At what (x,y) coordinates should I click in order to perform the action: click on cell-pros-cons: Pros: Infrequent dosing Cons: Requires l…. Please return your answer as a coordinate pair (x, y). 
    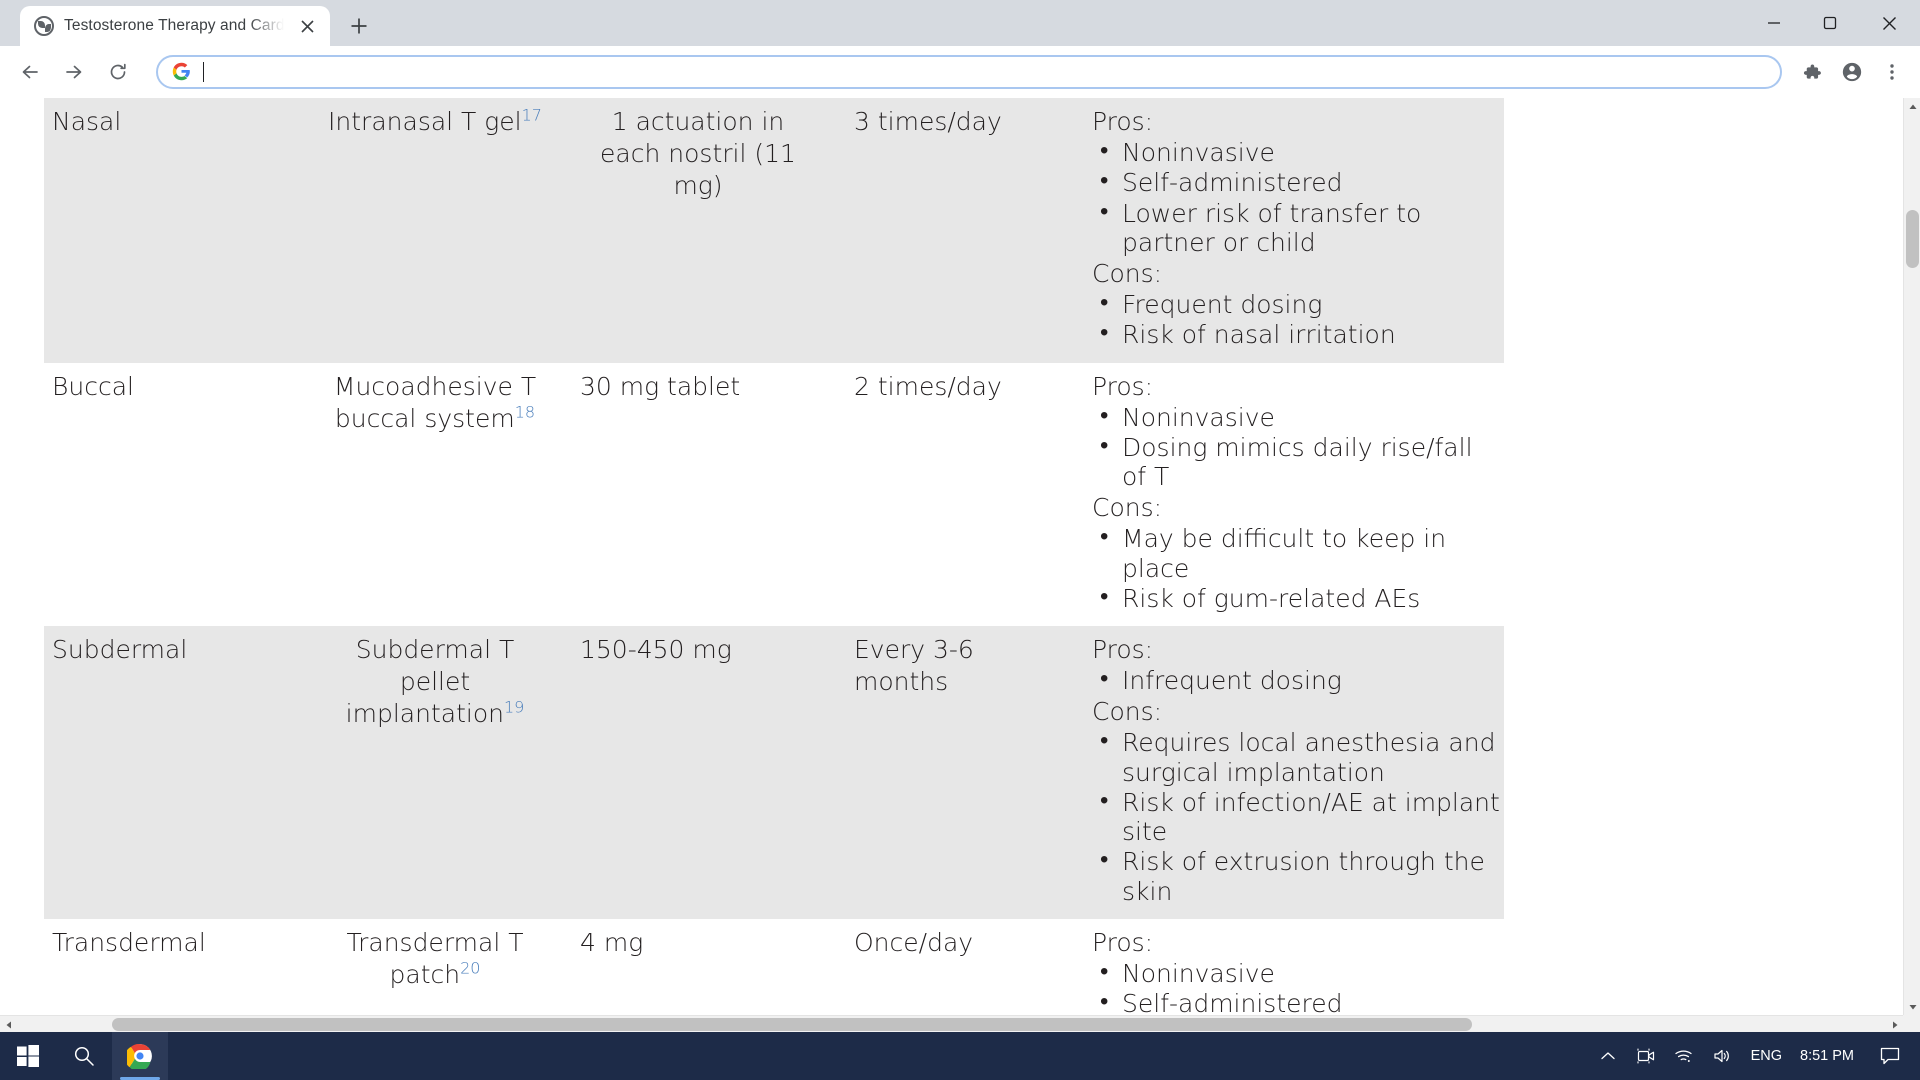
    Looking at the image, I should click on (1292, 772).